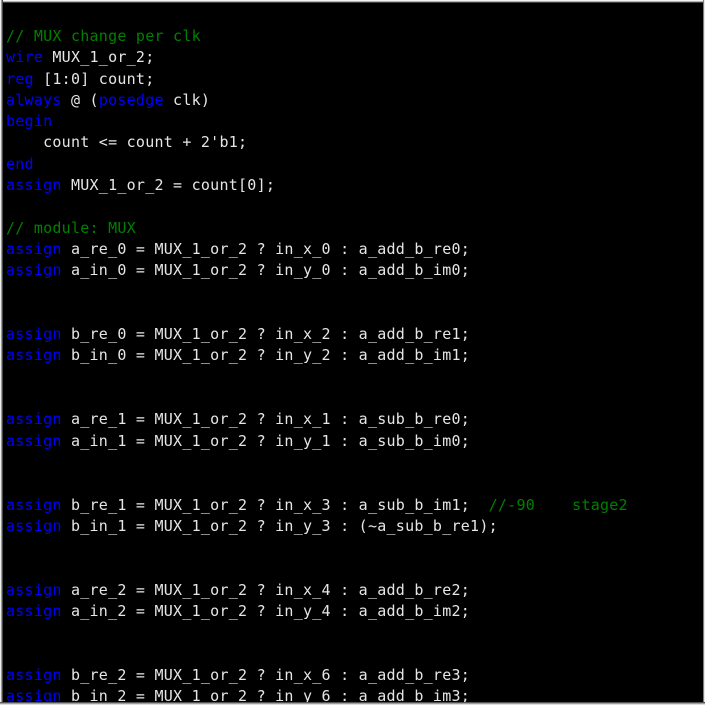  I want to click on code-text: clk), so click(187, 99).